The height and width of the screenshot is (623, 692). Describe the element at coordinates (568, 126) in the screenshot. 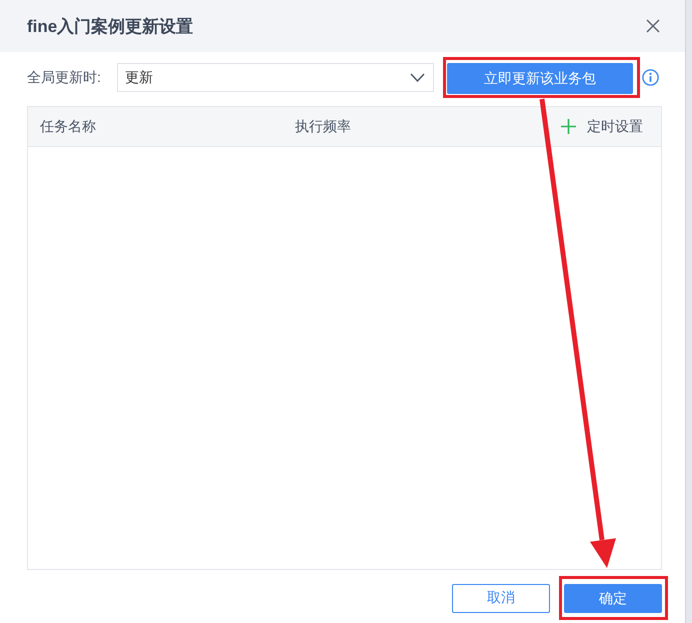

I see `plus-icon` at that location.